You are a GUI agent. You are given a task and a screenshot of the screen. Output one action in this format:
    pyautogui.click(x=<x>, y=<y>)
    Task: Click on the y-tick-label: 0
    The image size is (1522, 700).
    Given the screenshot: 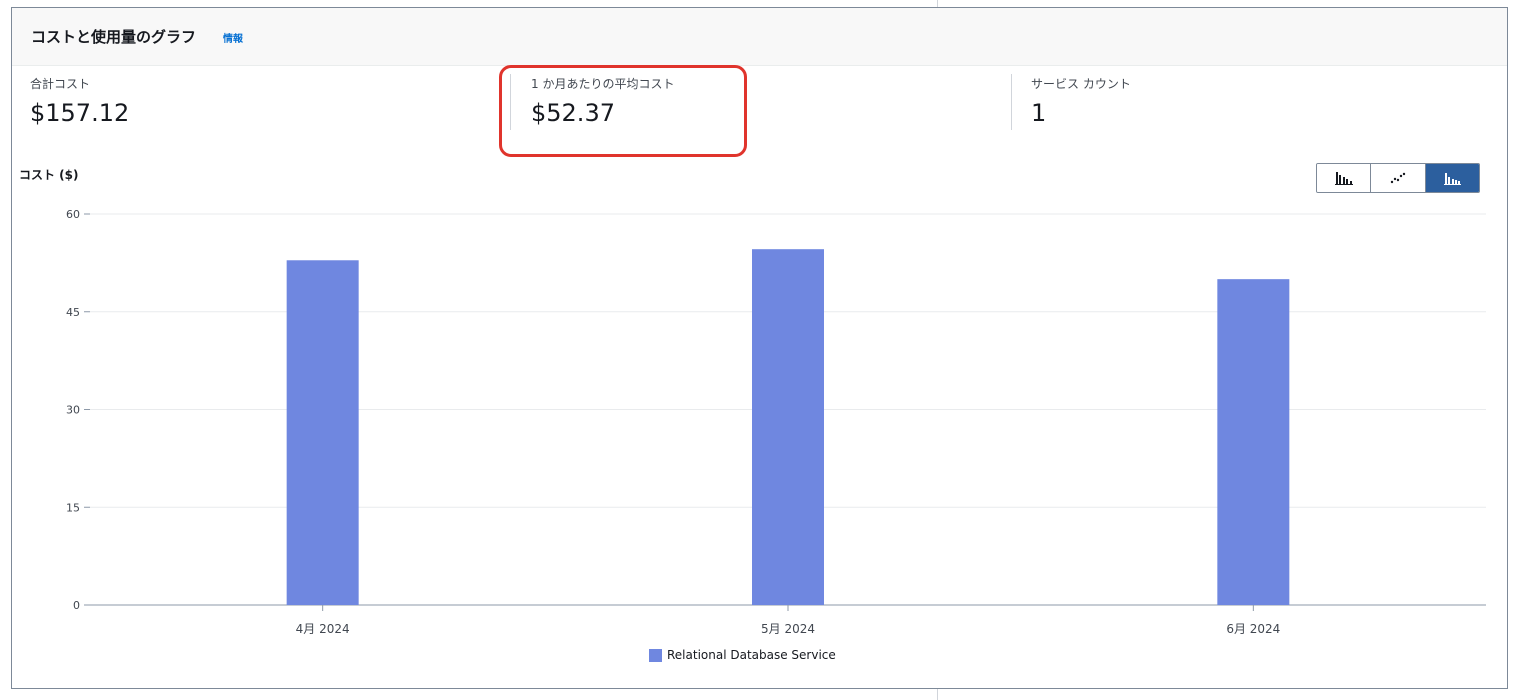 What is the action you would take?
    pyautogui.click(x=76, y=605)
    